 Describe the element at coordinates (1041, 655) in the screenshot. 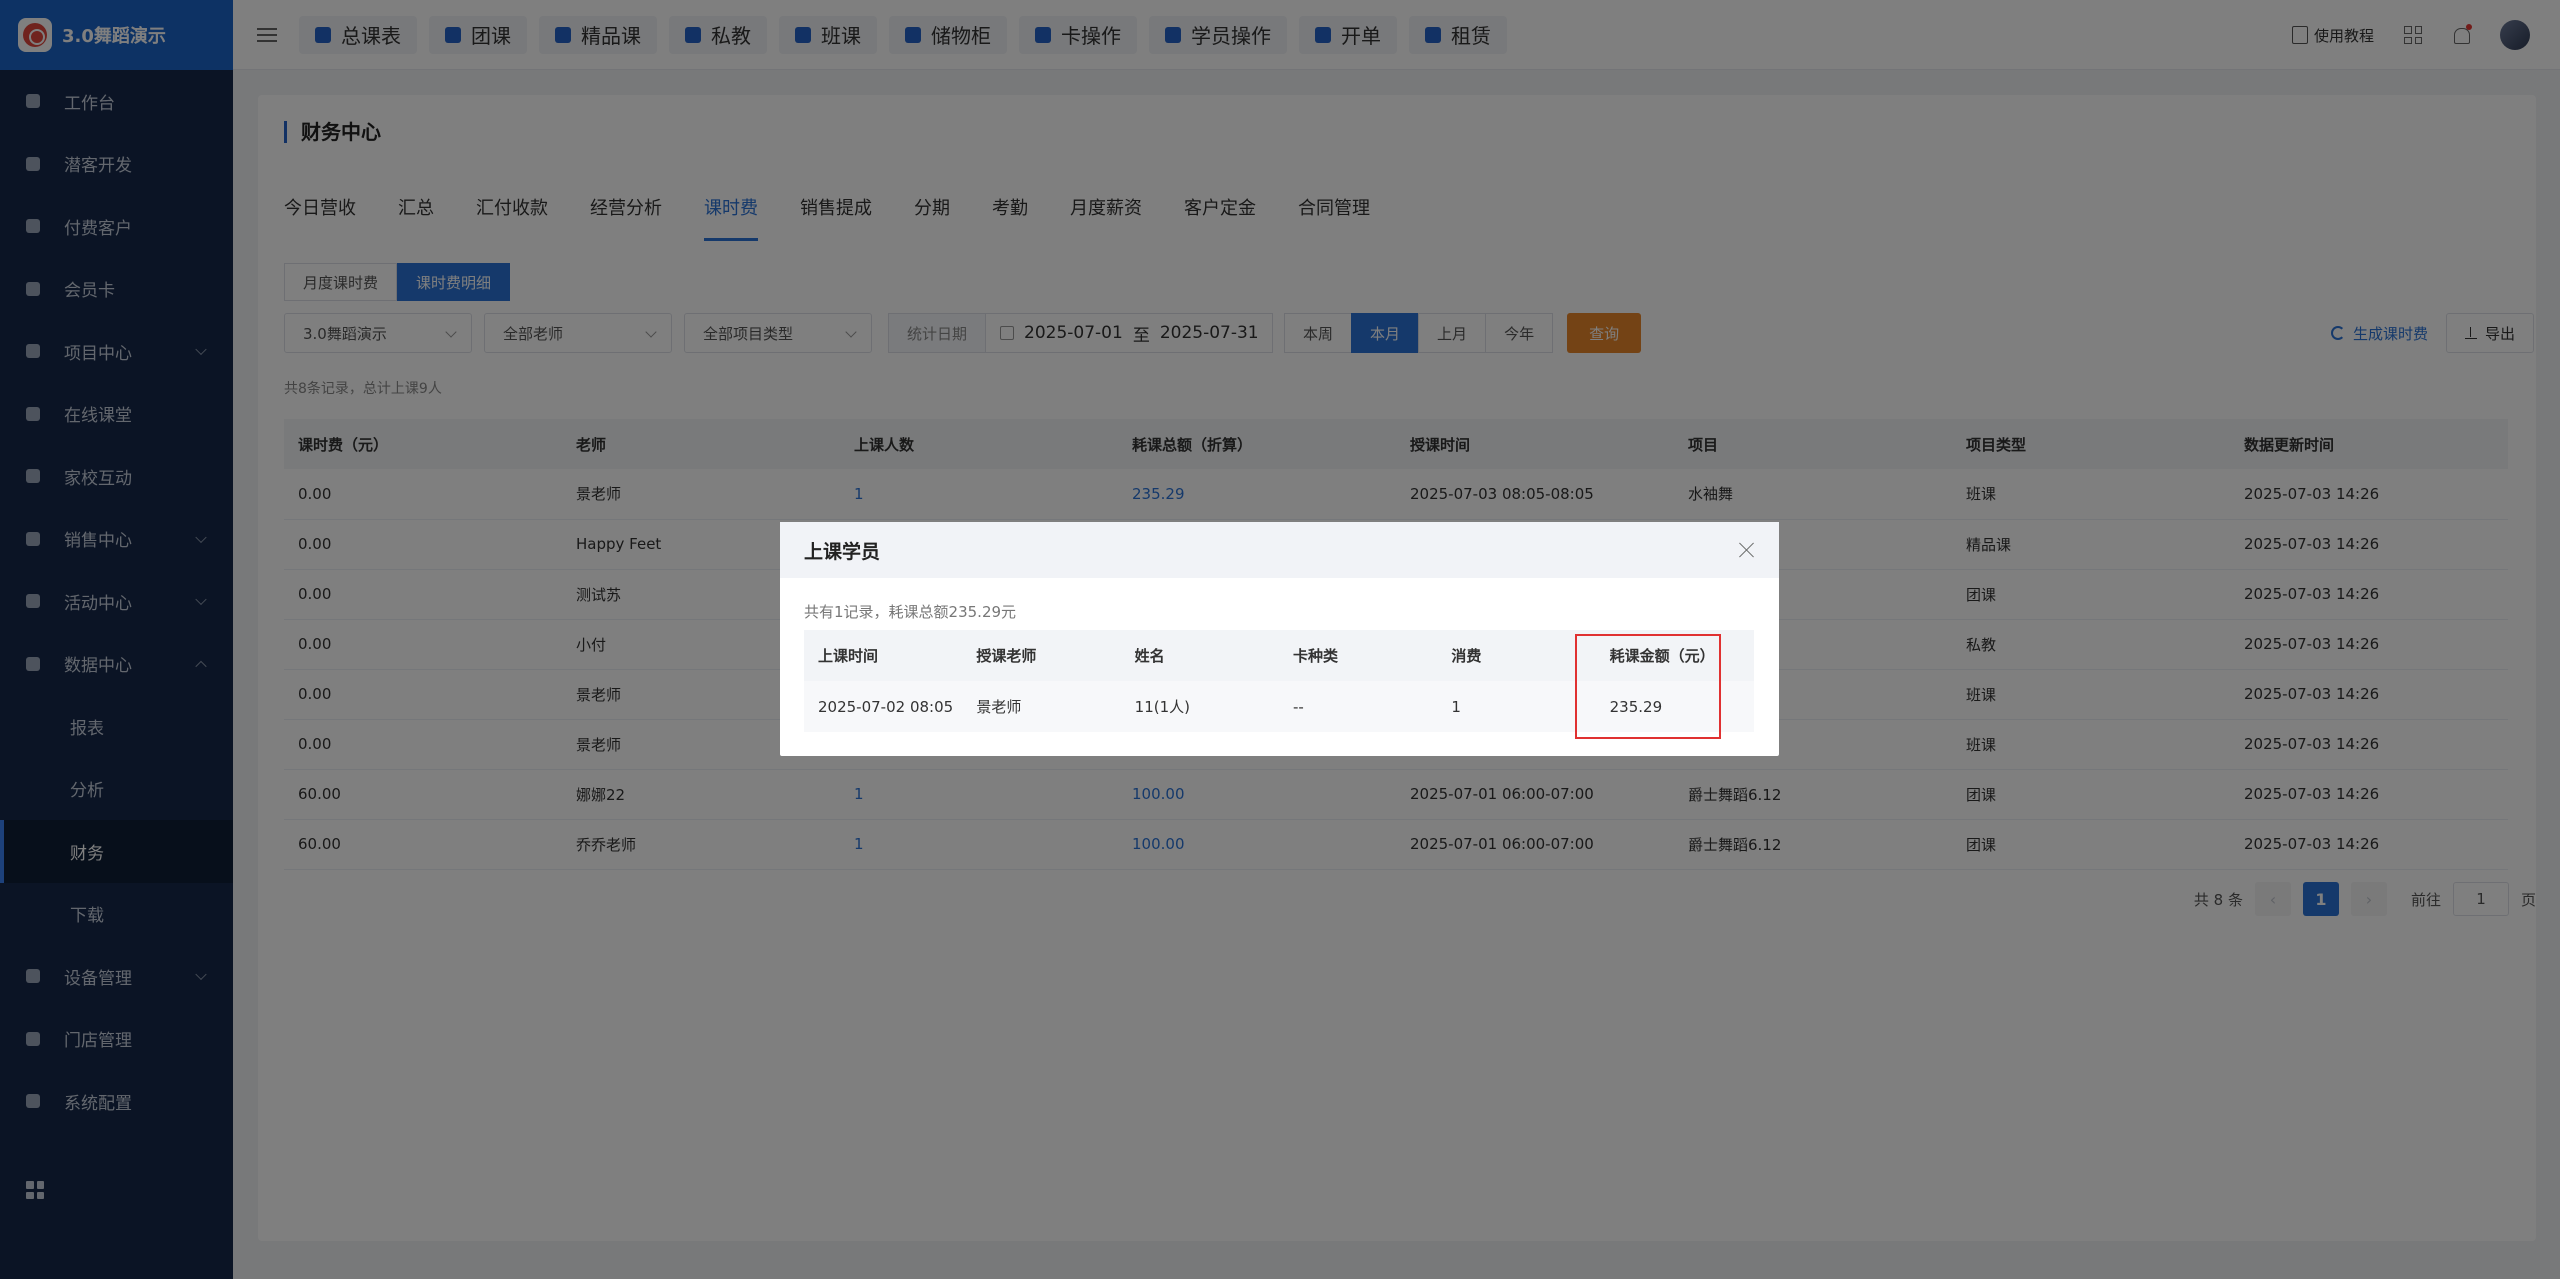

I see `modal-column-header: 授课老师` at that location.